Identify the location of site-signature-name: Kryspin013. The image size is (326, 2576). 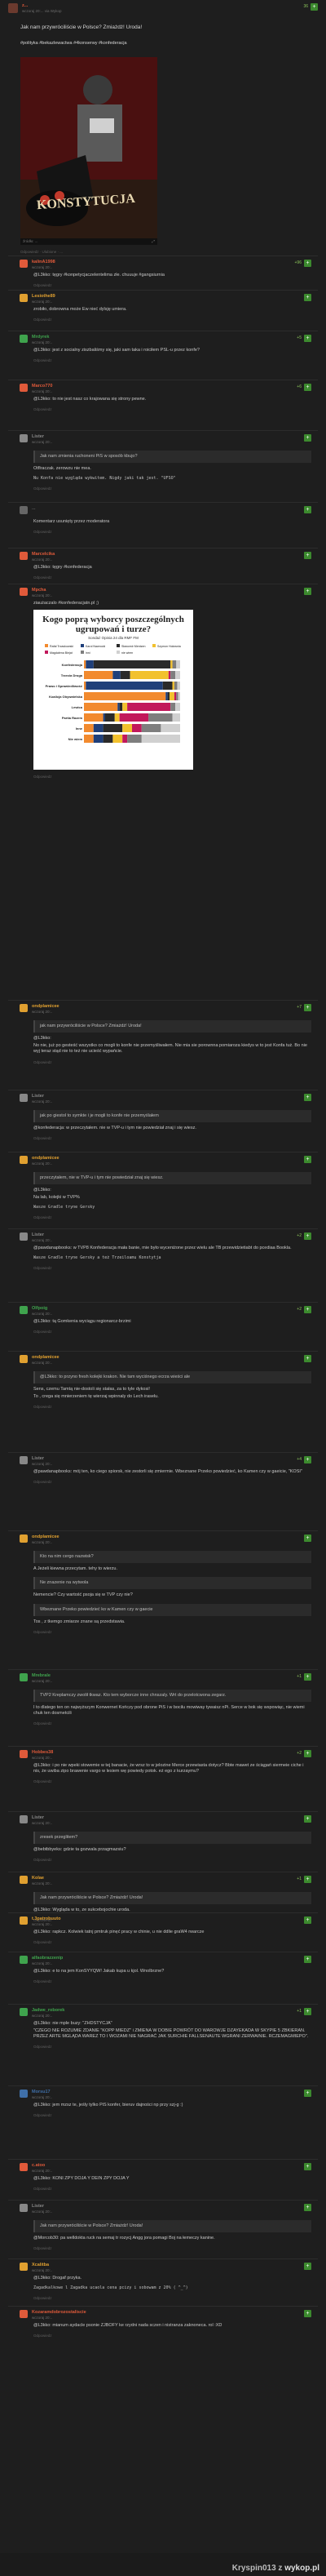
(254, 2568).